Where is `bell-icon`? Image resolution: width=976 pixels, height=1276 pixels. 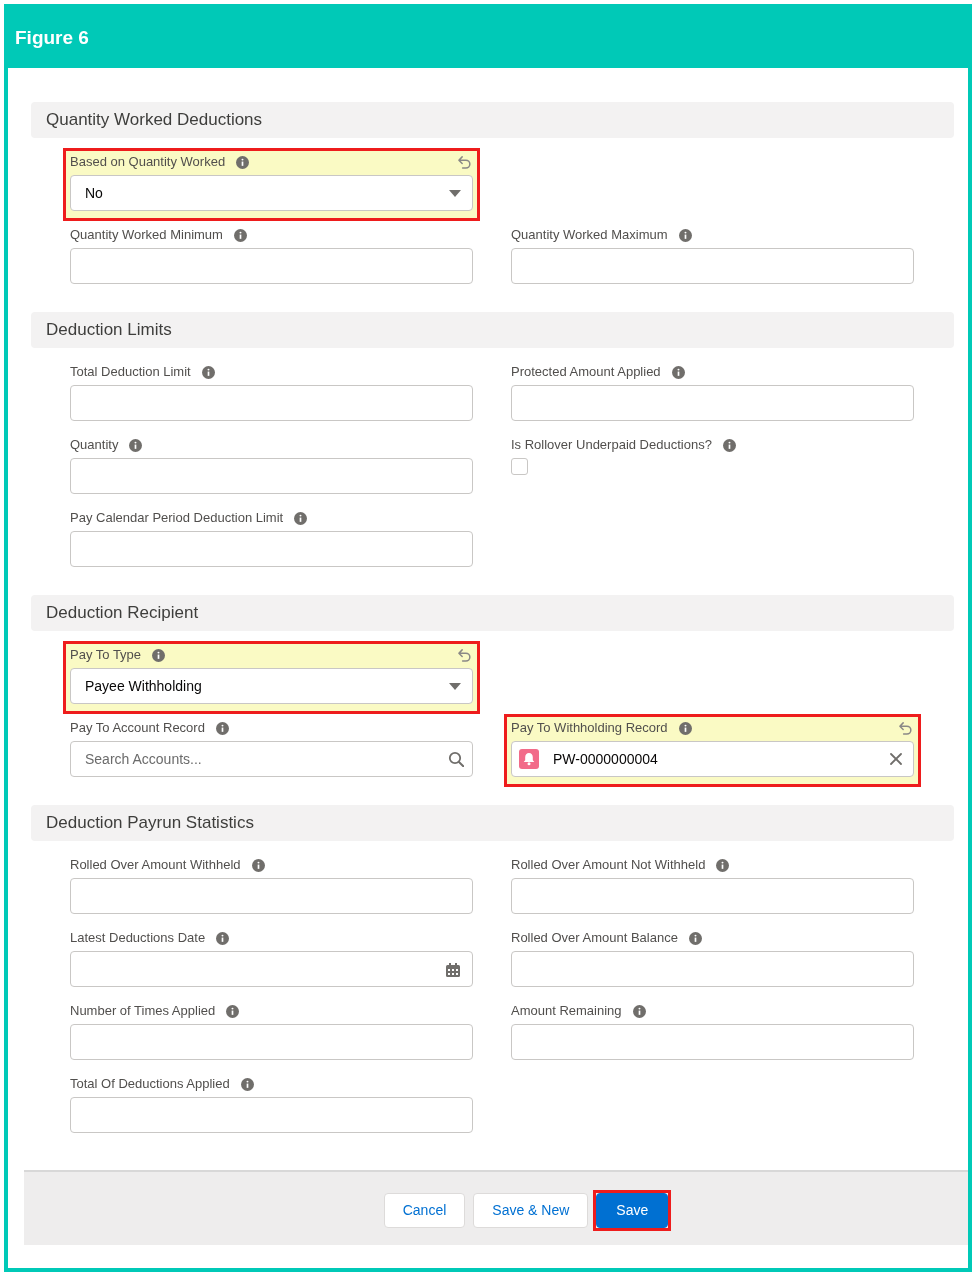
bell-icon is located at coordinates (529, 759).